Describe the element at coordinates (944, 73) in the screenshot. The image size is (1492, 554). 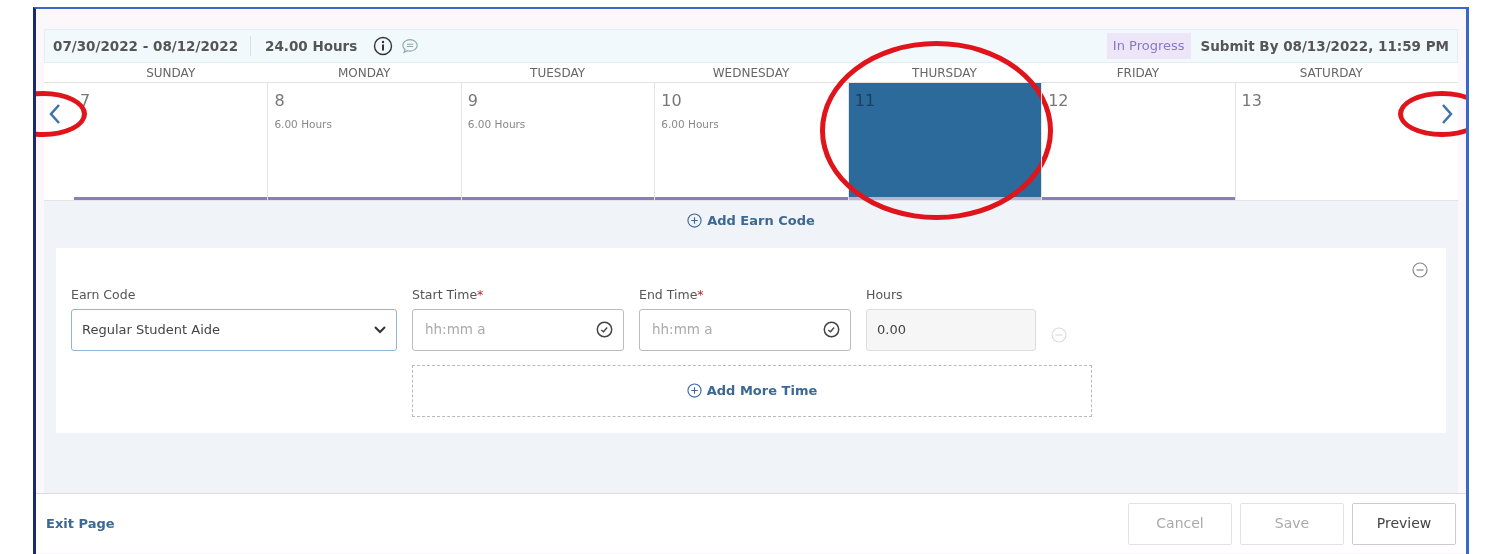
I see `weekday-label: THURSDAY` at that location.